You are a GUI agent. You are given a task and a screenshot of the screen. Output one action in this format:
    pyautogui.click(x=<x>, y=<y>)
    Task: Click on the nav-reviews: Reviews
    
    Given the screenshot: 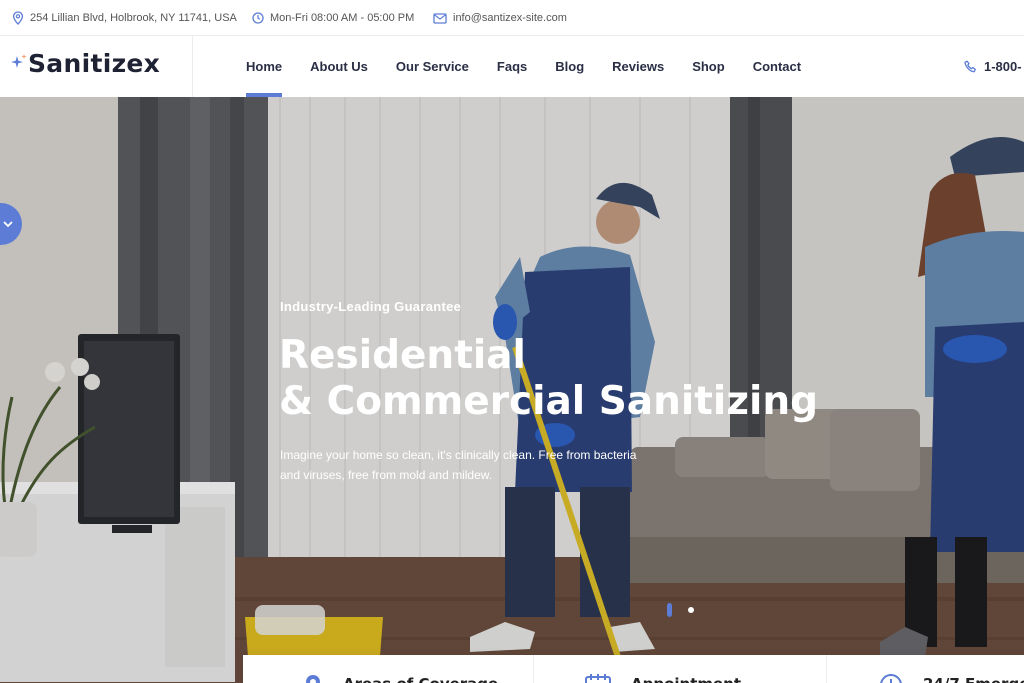 What is the action you would take?
    pyautogui.click(x=638, y=66)
    